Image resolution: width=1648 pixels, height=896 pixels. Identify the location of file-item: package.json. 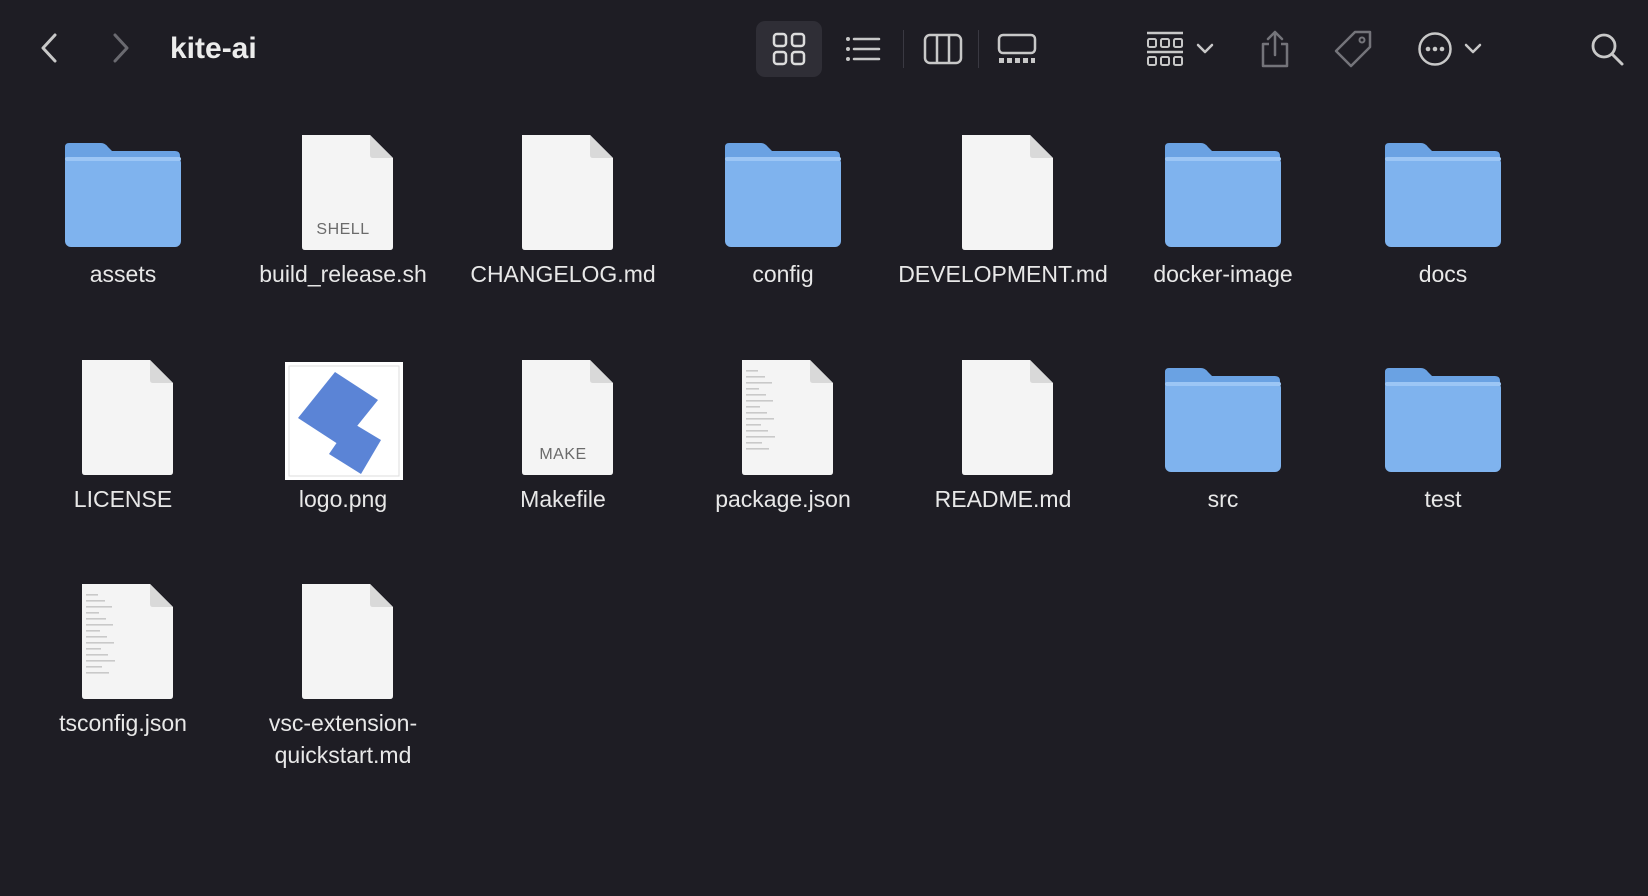
(783, 445).